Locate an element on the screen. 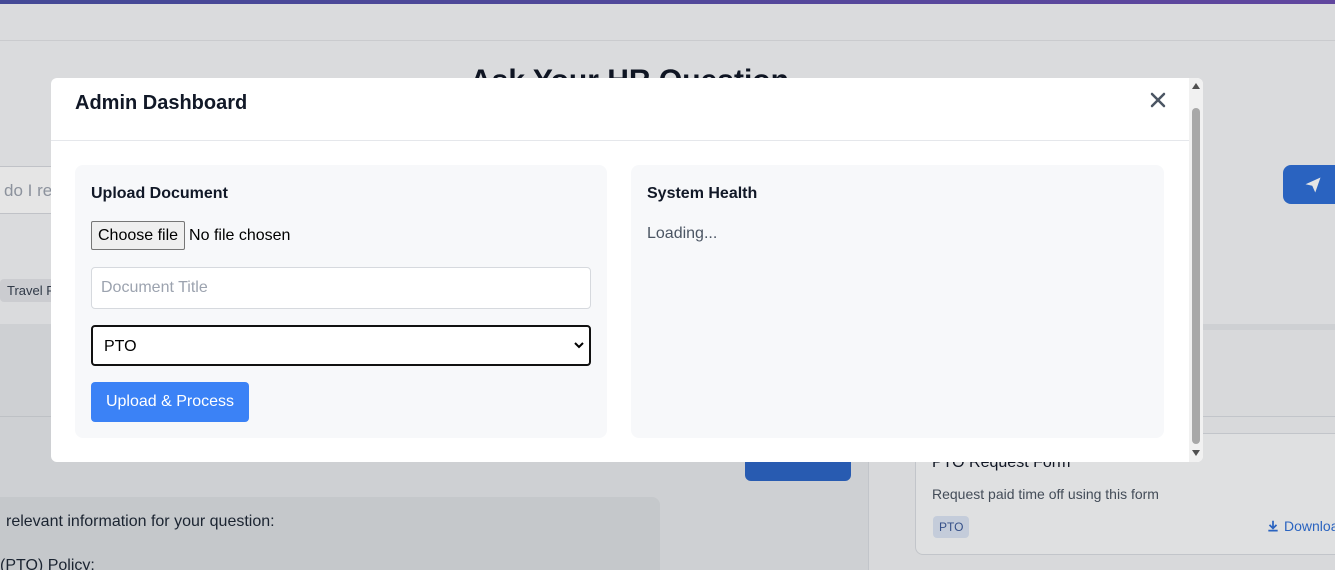 Image resolution: width=1335 pixels, height=570 pixels. scroll-down-arrow-icon is located at coordinates (1196, 453).